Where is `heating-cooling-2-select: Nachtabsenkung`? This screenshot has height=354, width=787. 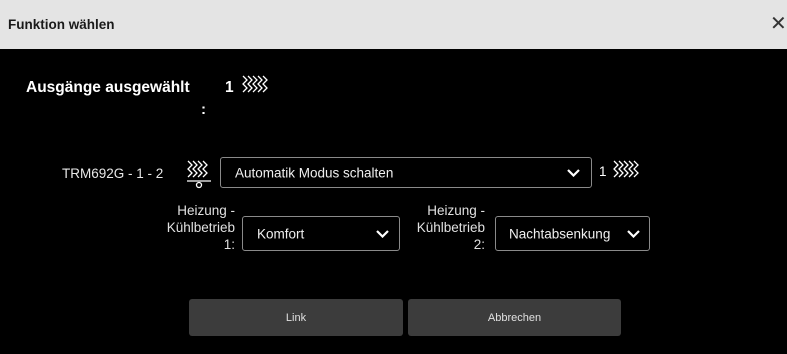 heating-cooling-2-select: Nachtabsenkung is located at coordinates (572, 233).